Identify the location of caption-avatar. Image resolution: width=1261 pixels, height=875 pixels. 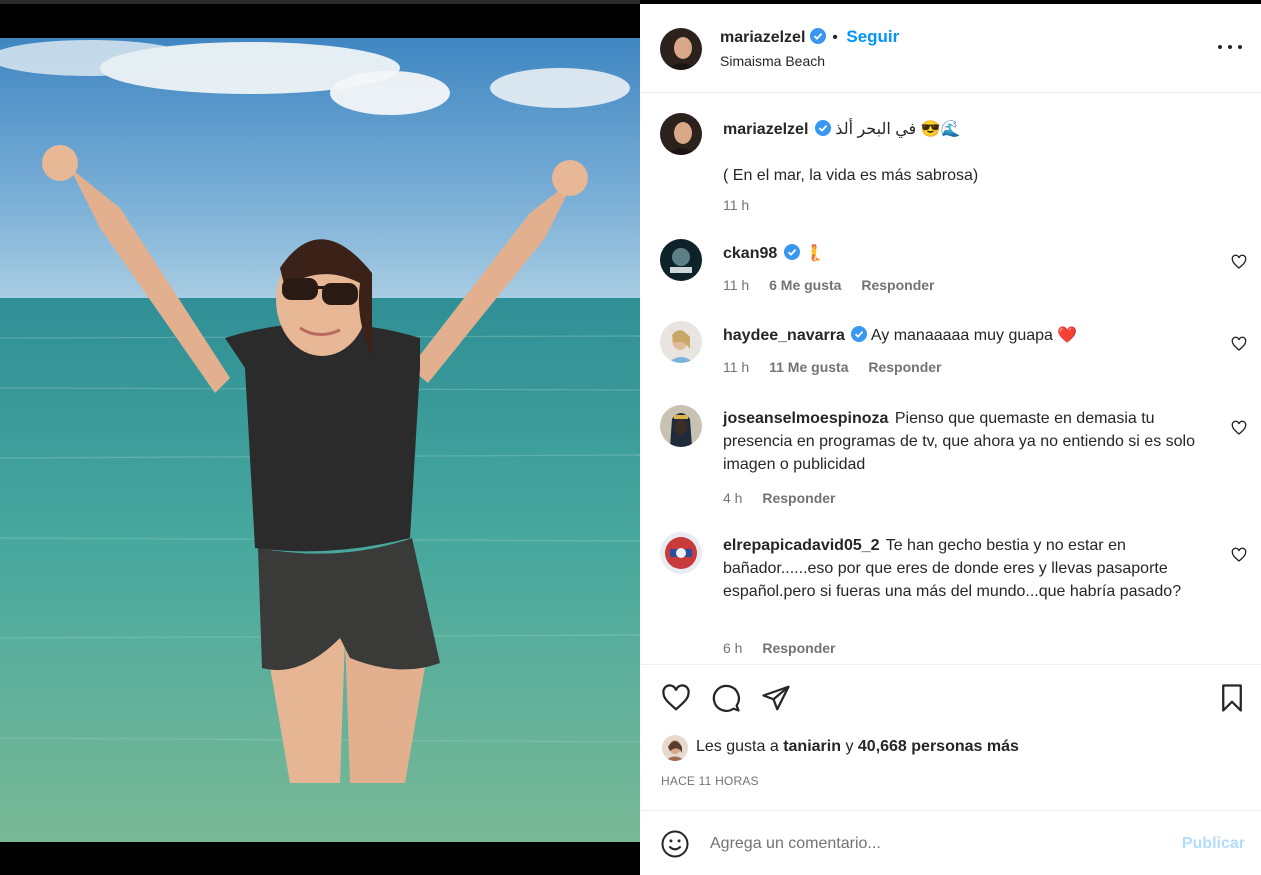
(681, 134).